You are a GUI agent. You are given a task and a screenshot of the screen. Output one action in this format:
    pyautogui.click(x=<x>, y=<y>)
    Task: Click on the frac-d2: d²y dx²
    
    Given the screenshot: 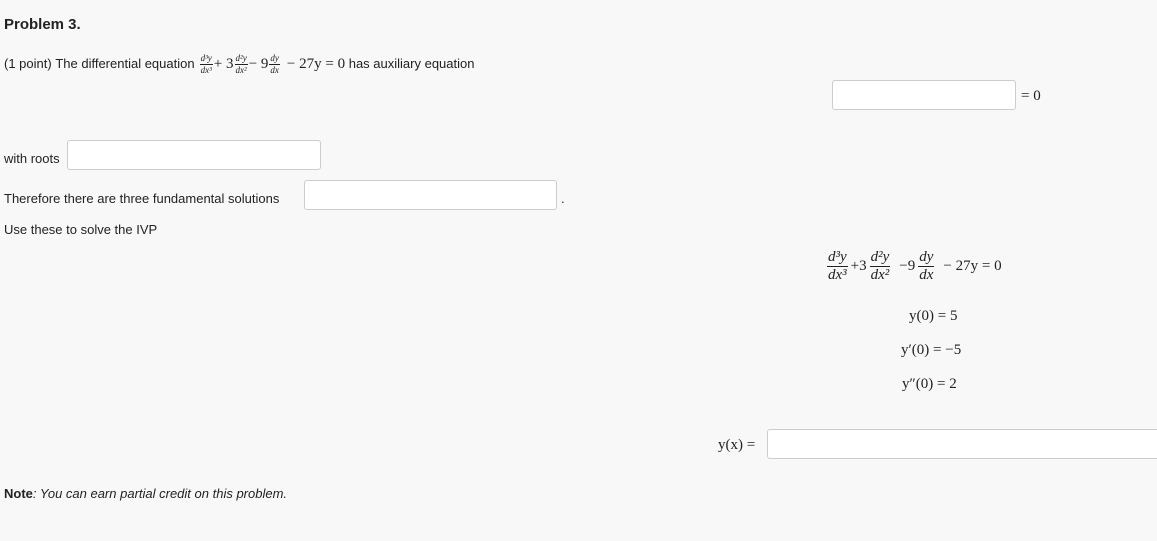 What is the action you would take?
    pyautogui.click(x=241, y=63)
    